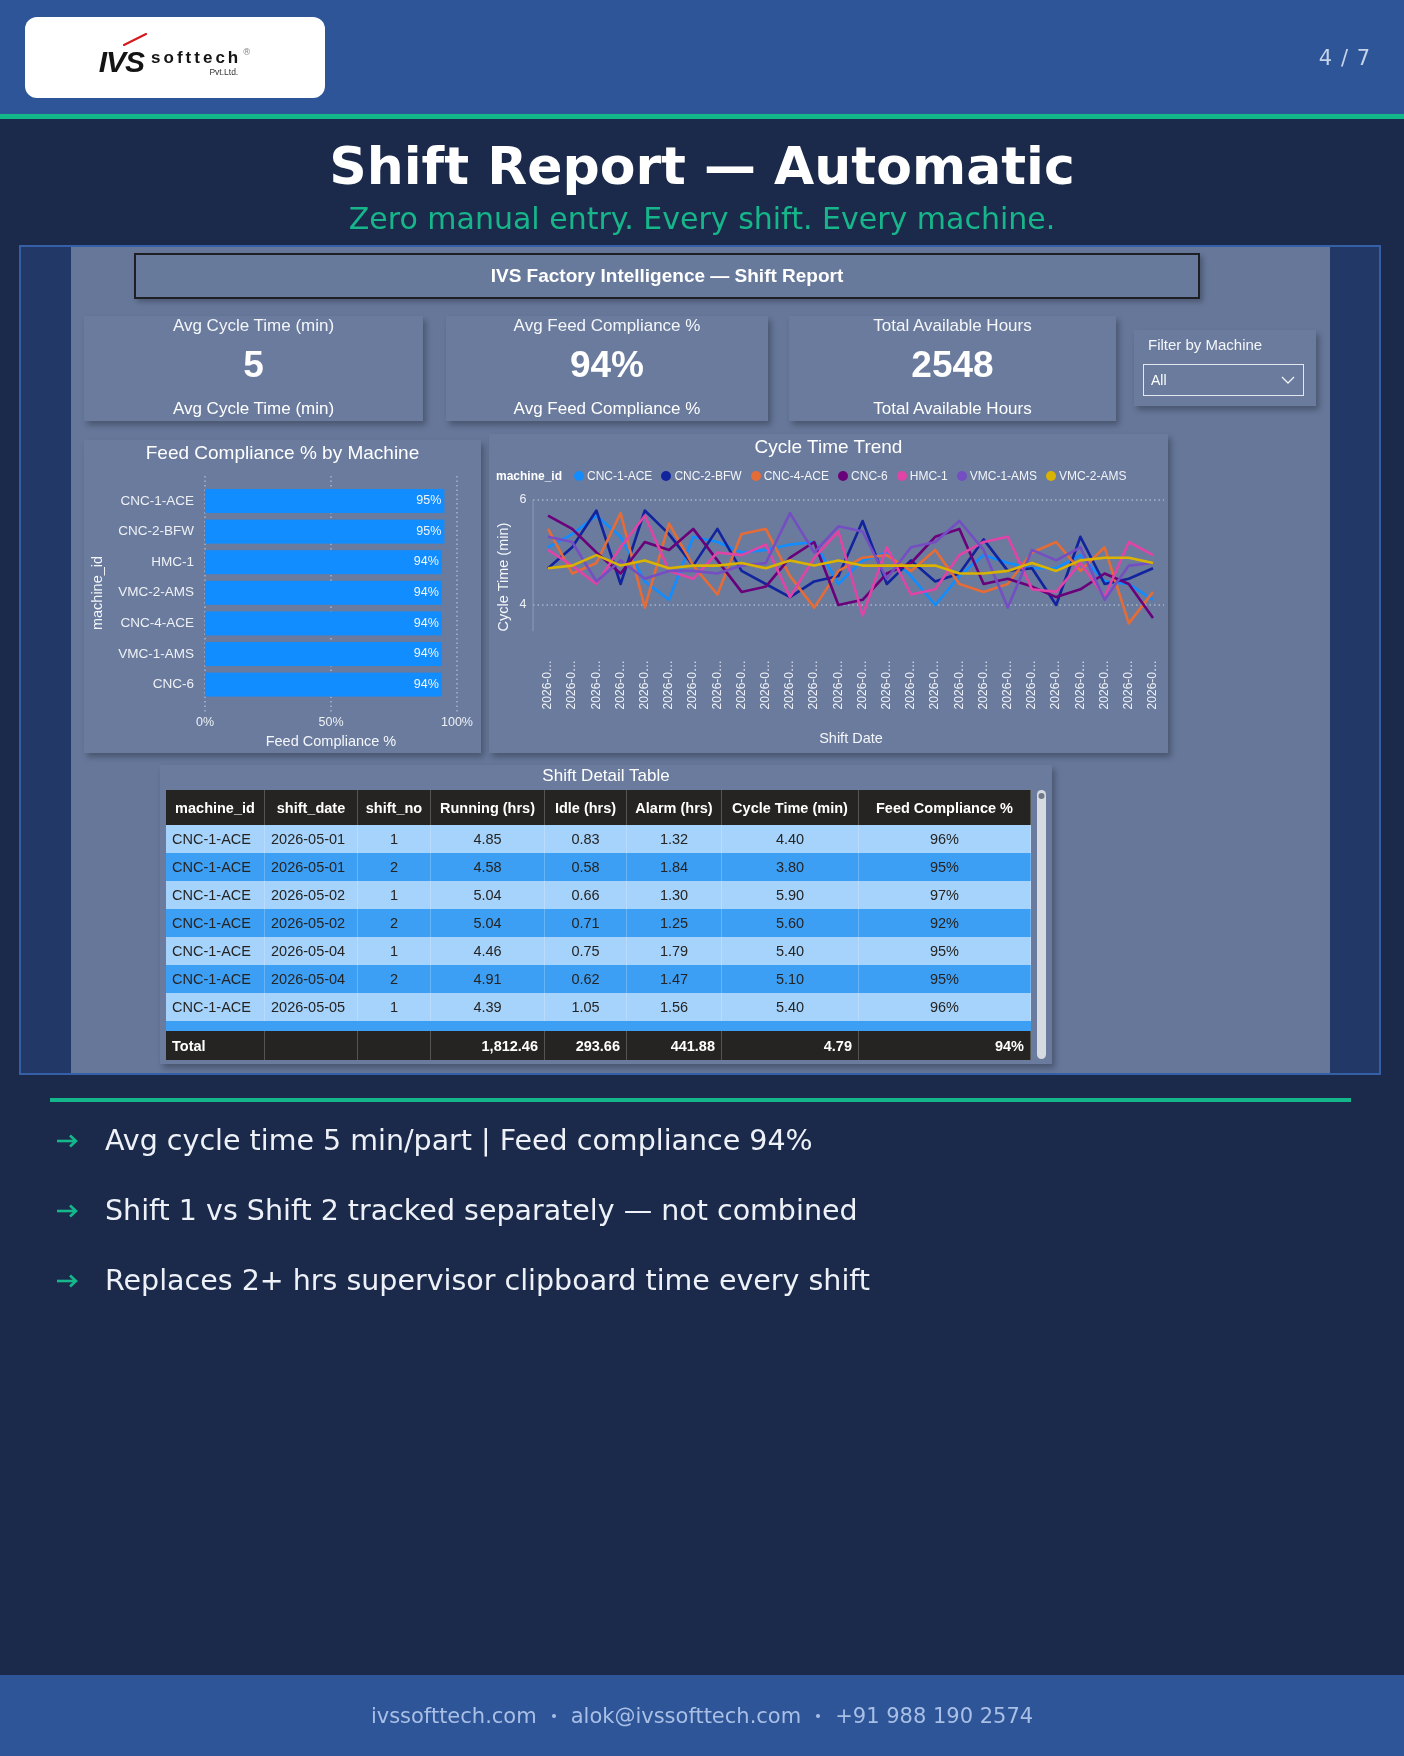 The image size is (1404, 1756). What do you see at coordinates (121, 61) in the screenshot?
I see `logo-mark: IVS` at bounding box center [121, 61].